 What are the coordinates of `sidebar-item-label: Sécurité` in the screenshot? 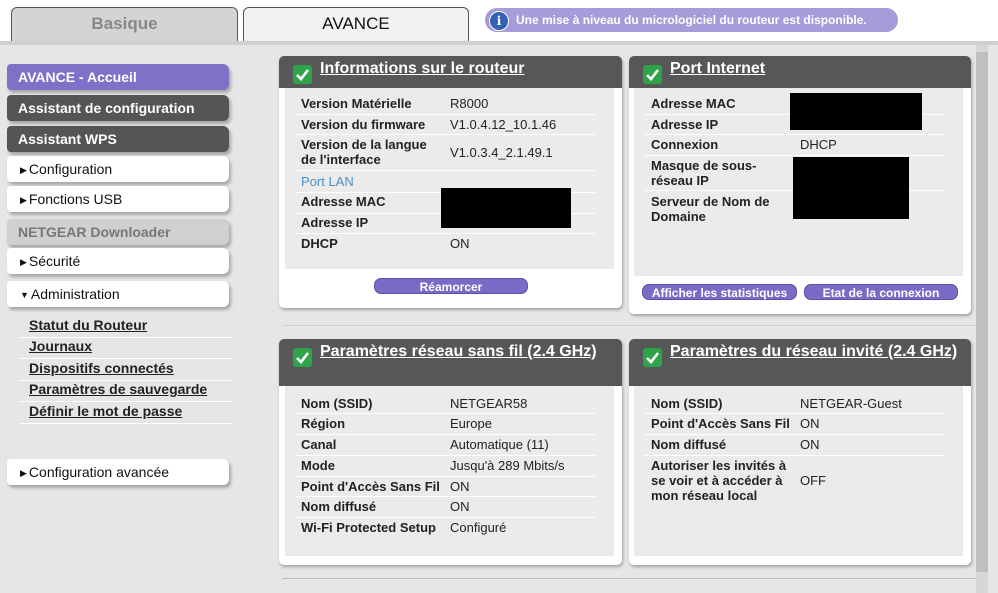 It's located at (54, 261).